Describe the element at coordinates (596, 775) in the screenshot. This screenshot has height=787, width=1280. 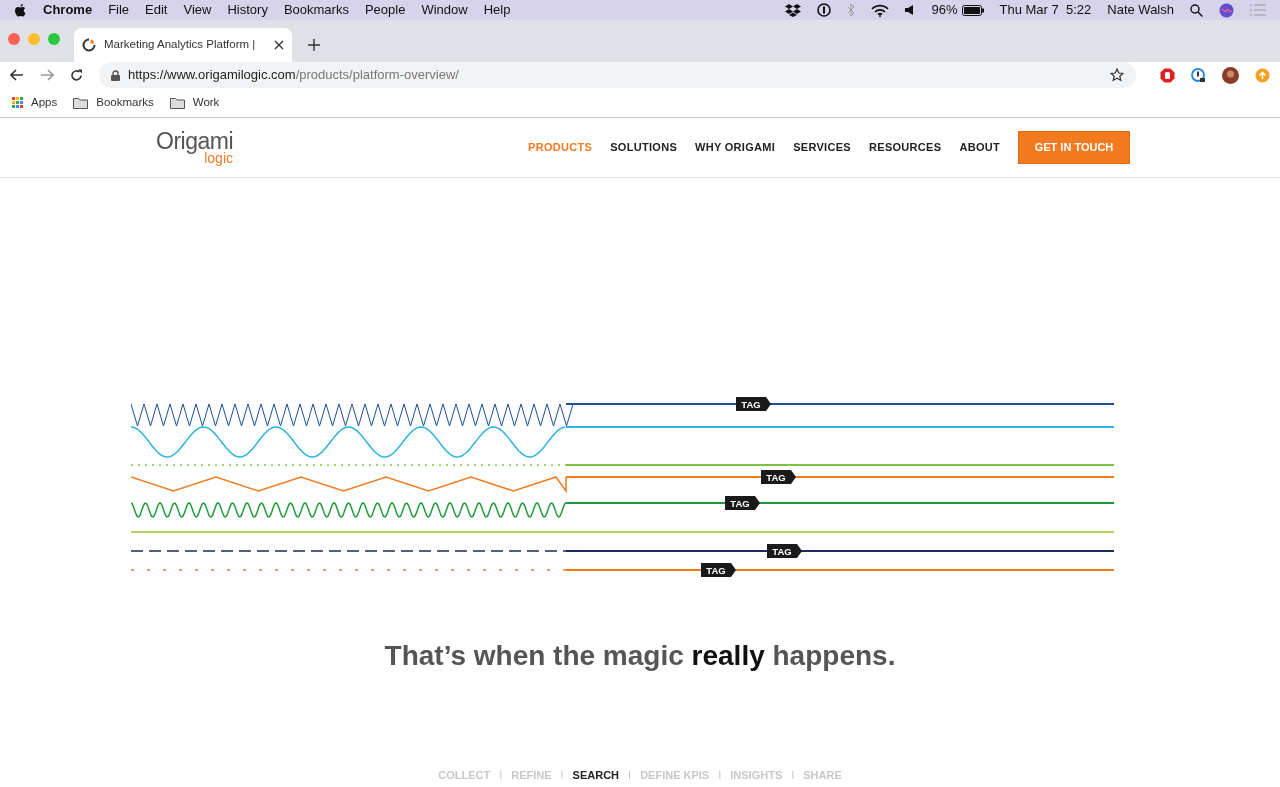
I see `step-link: SEARCH` at that location.